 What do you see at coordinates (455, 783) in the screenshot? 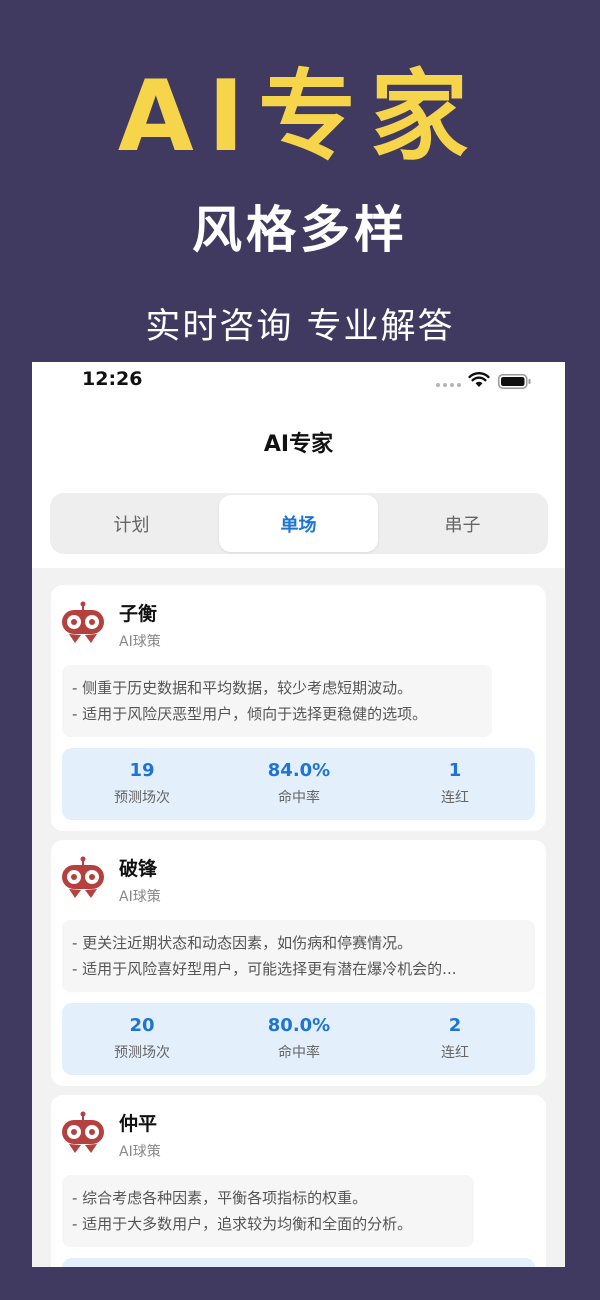
I see `stat-streak: 1 连红` at bounding box center [455, 783].